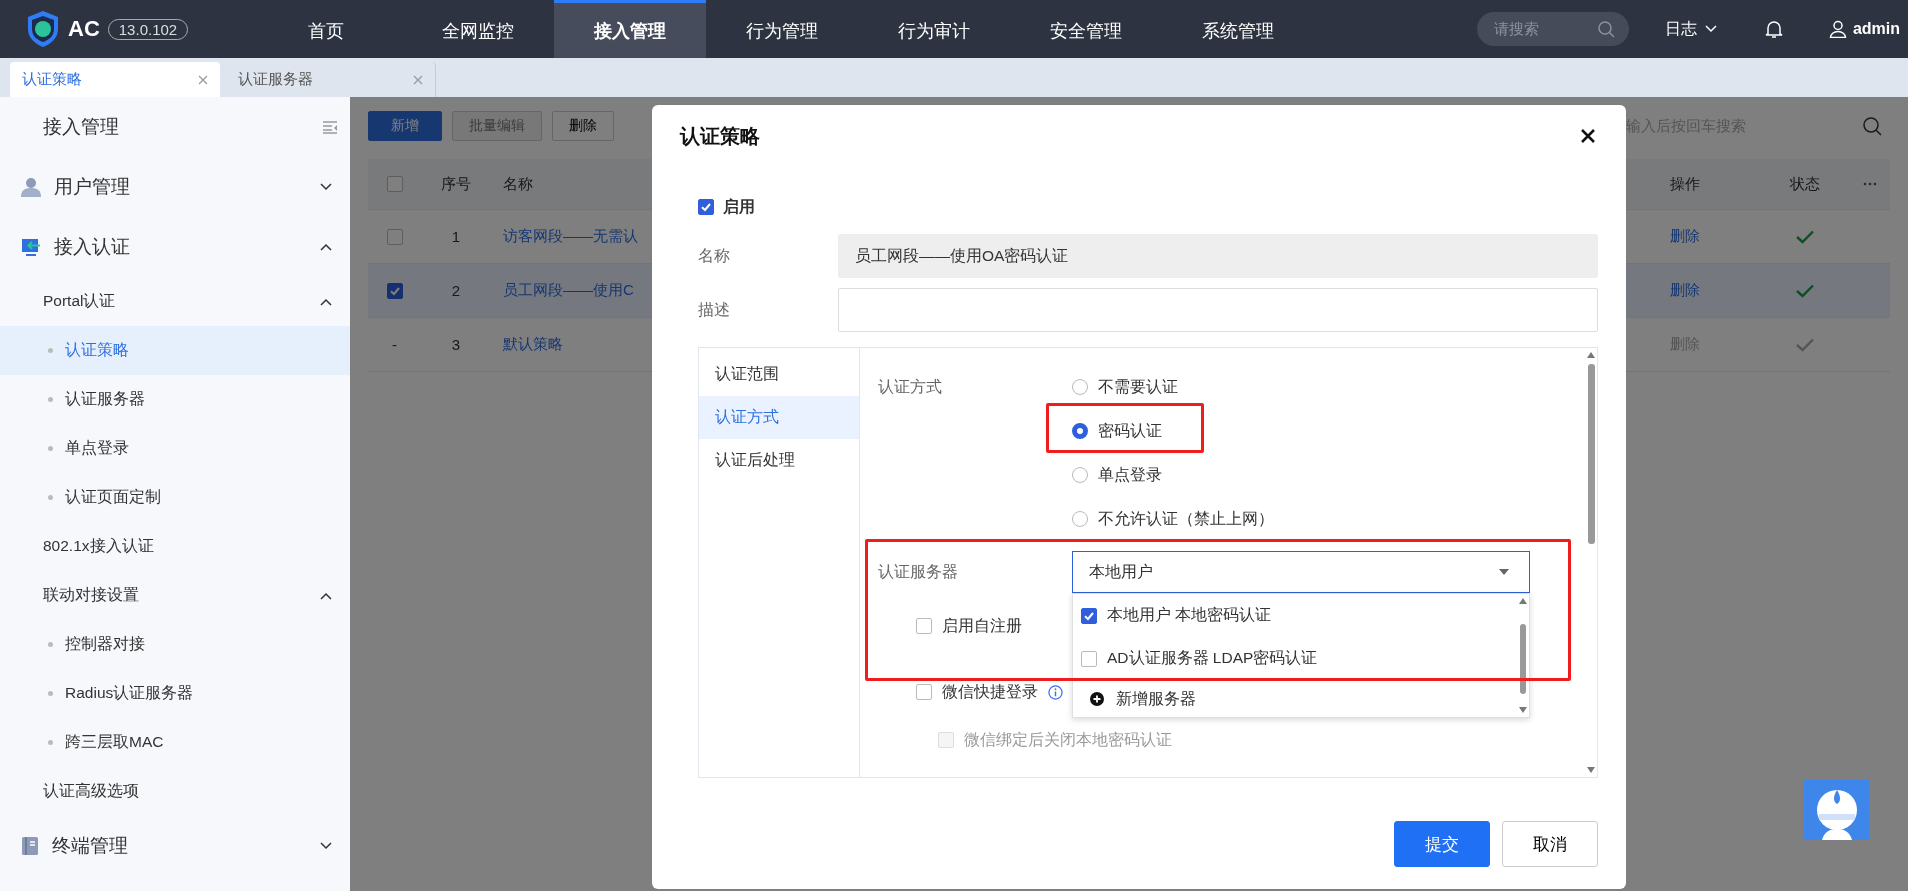 This screenshot has height=891, width=1908. What do you see at coordinates (1080, 431) in the screenshot?
I see `radio-button` at bounding box center [1080, 431].